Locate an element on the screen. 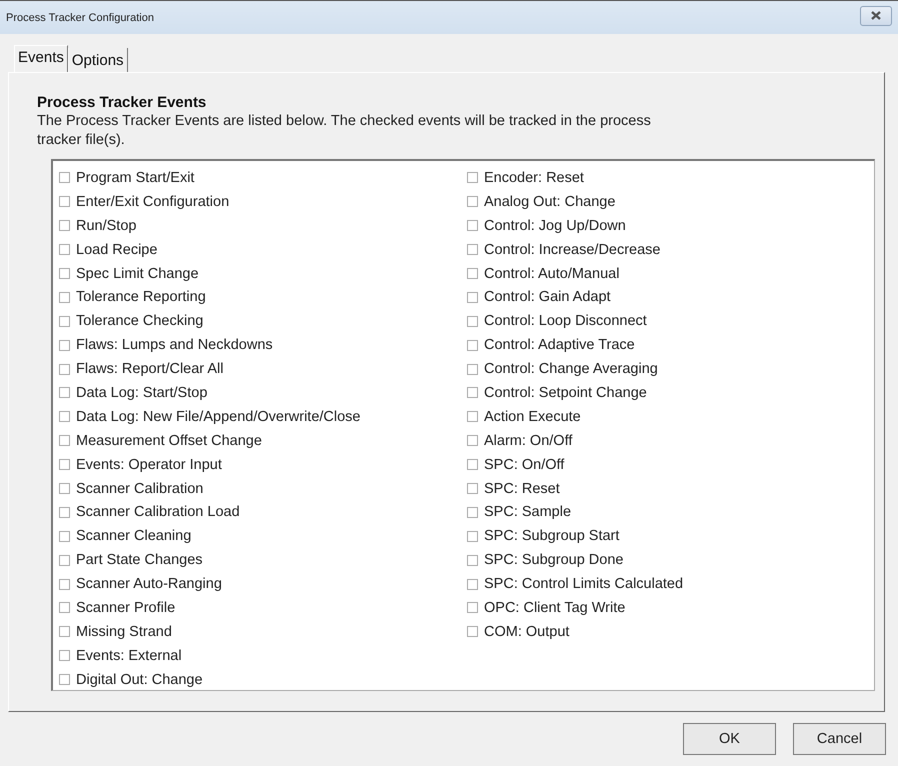 The height and width of the screenshot is (766, 898). checkbox-label: Flaws: Report/Clear All is located at coordinates (150, 369).